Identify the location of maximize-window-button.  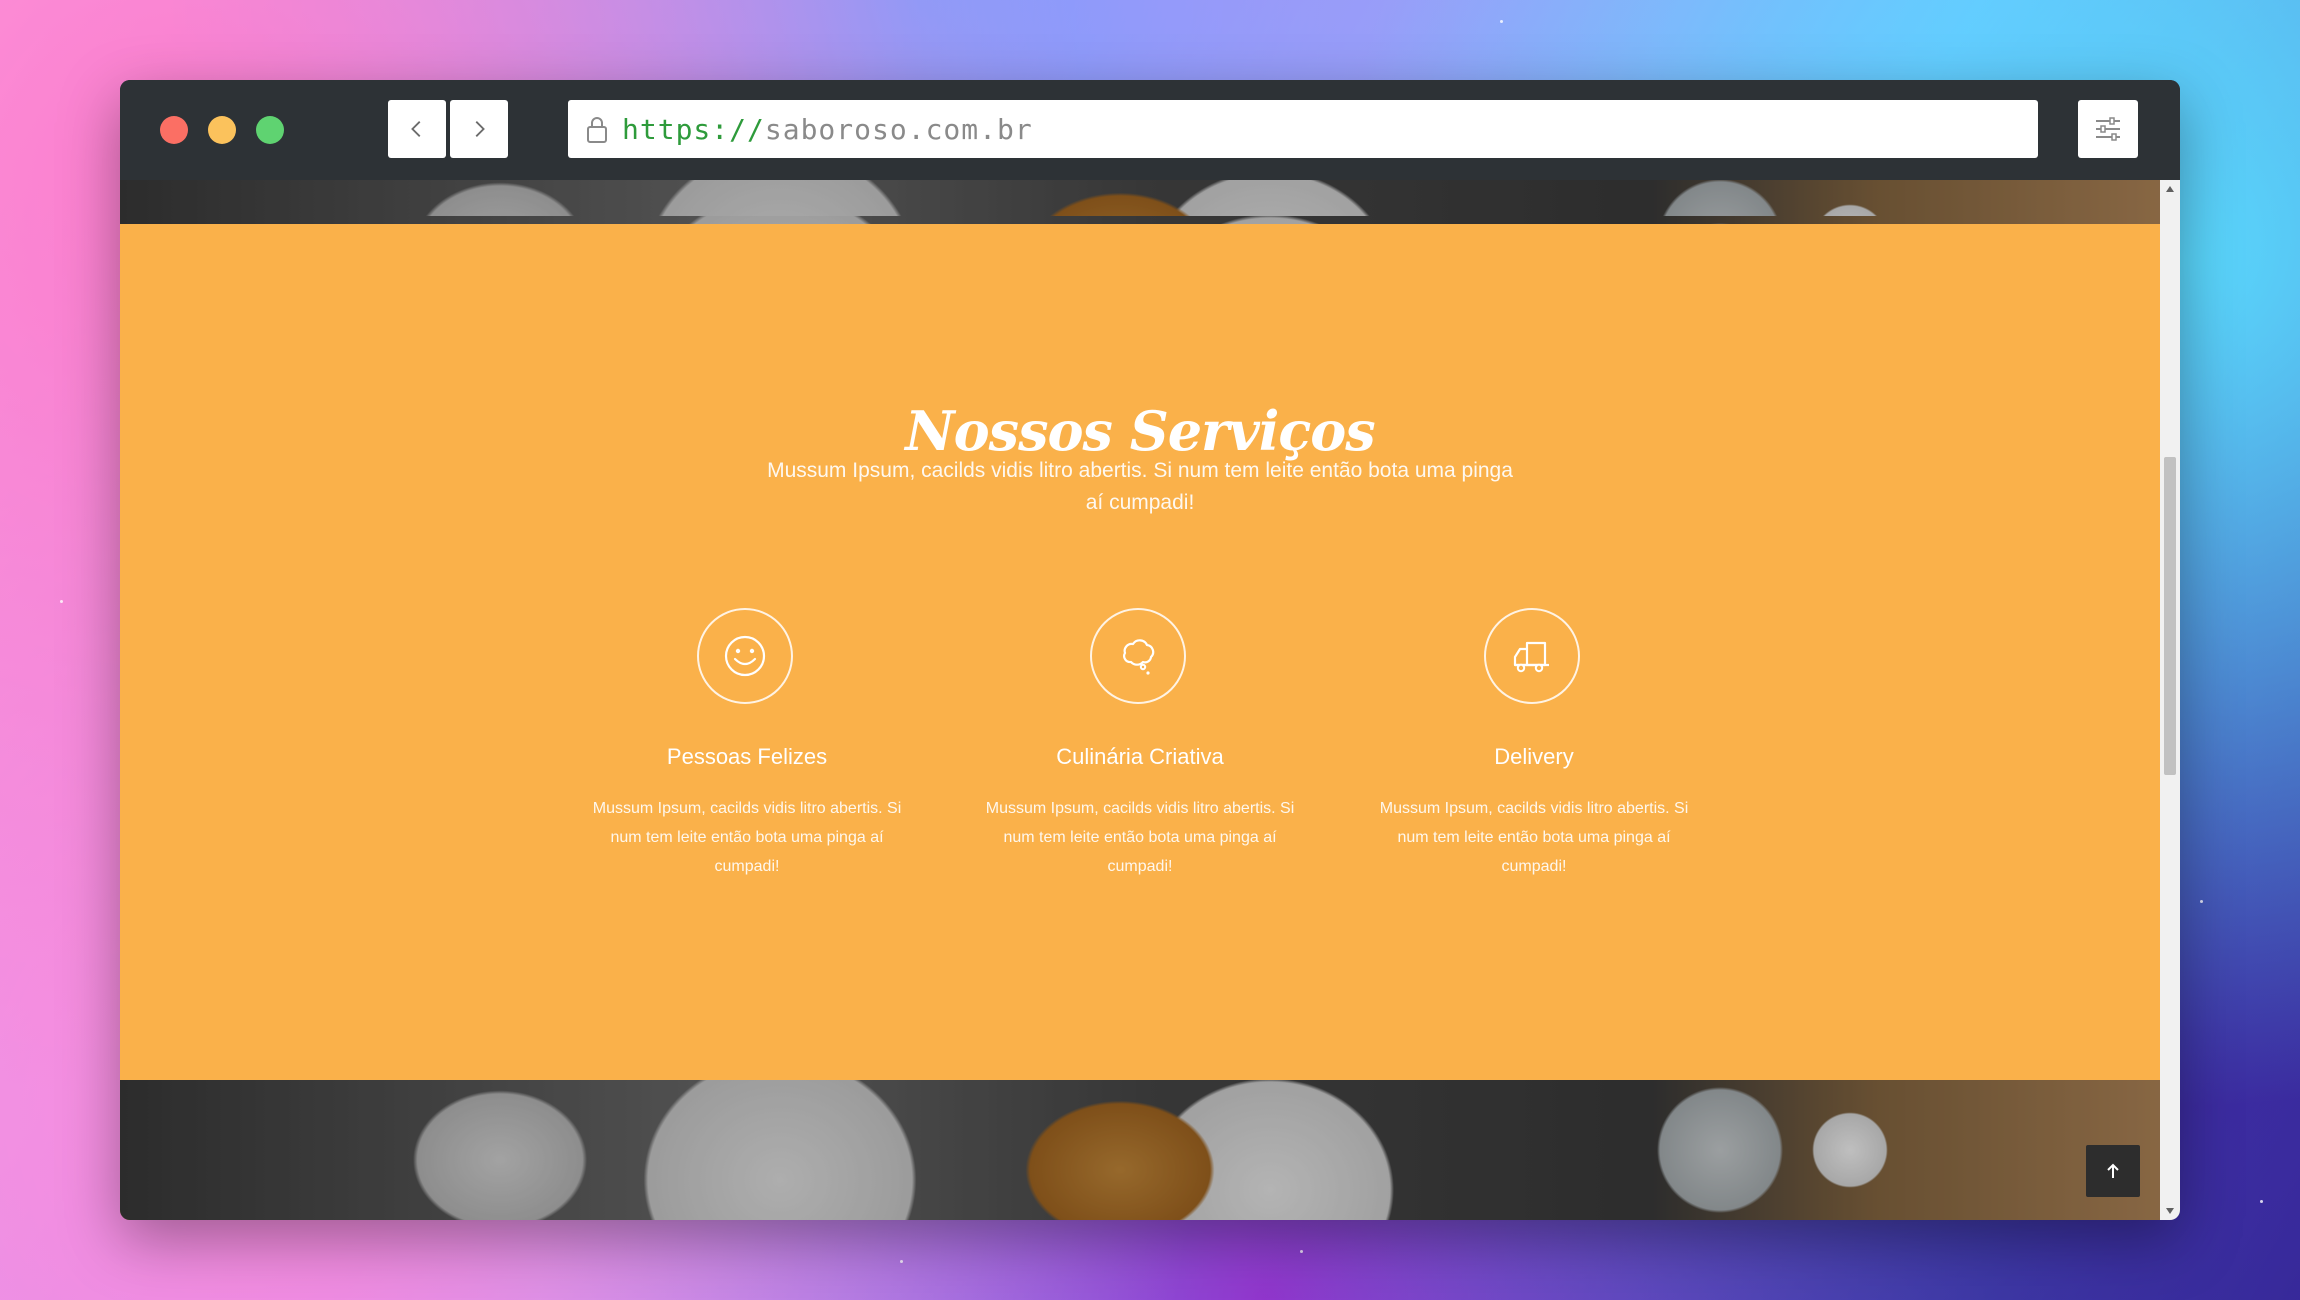
(270, 130).